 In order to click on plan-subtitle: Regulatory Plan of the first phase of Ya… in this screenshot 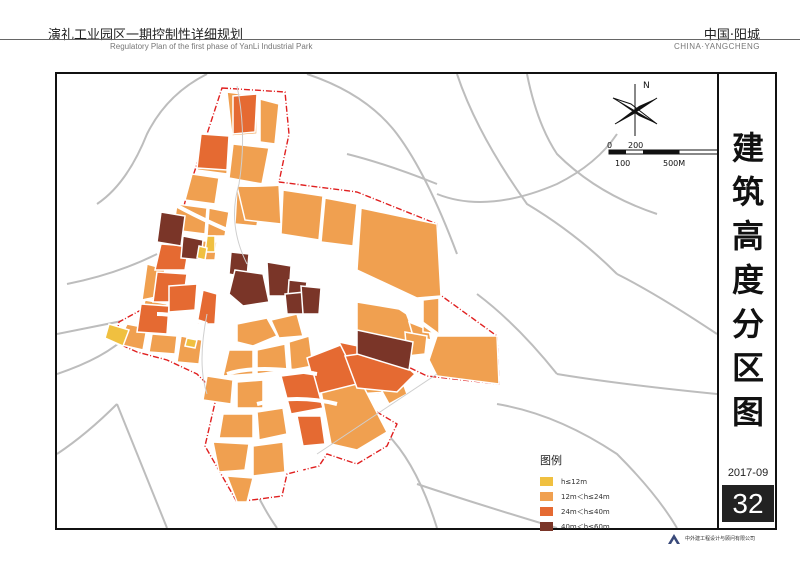, I will do `click(211, 46)`.